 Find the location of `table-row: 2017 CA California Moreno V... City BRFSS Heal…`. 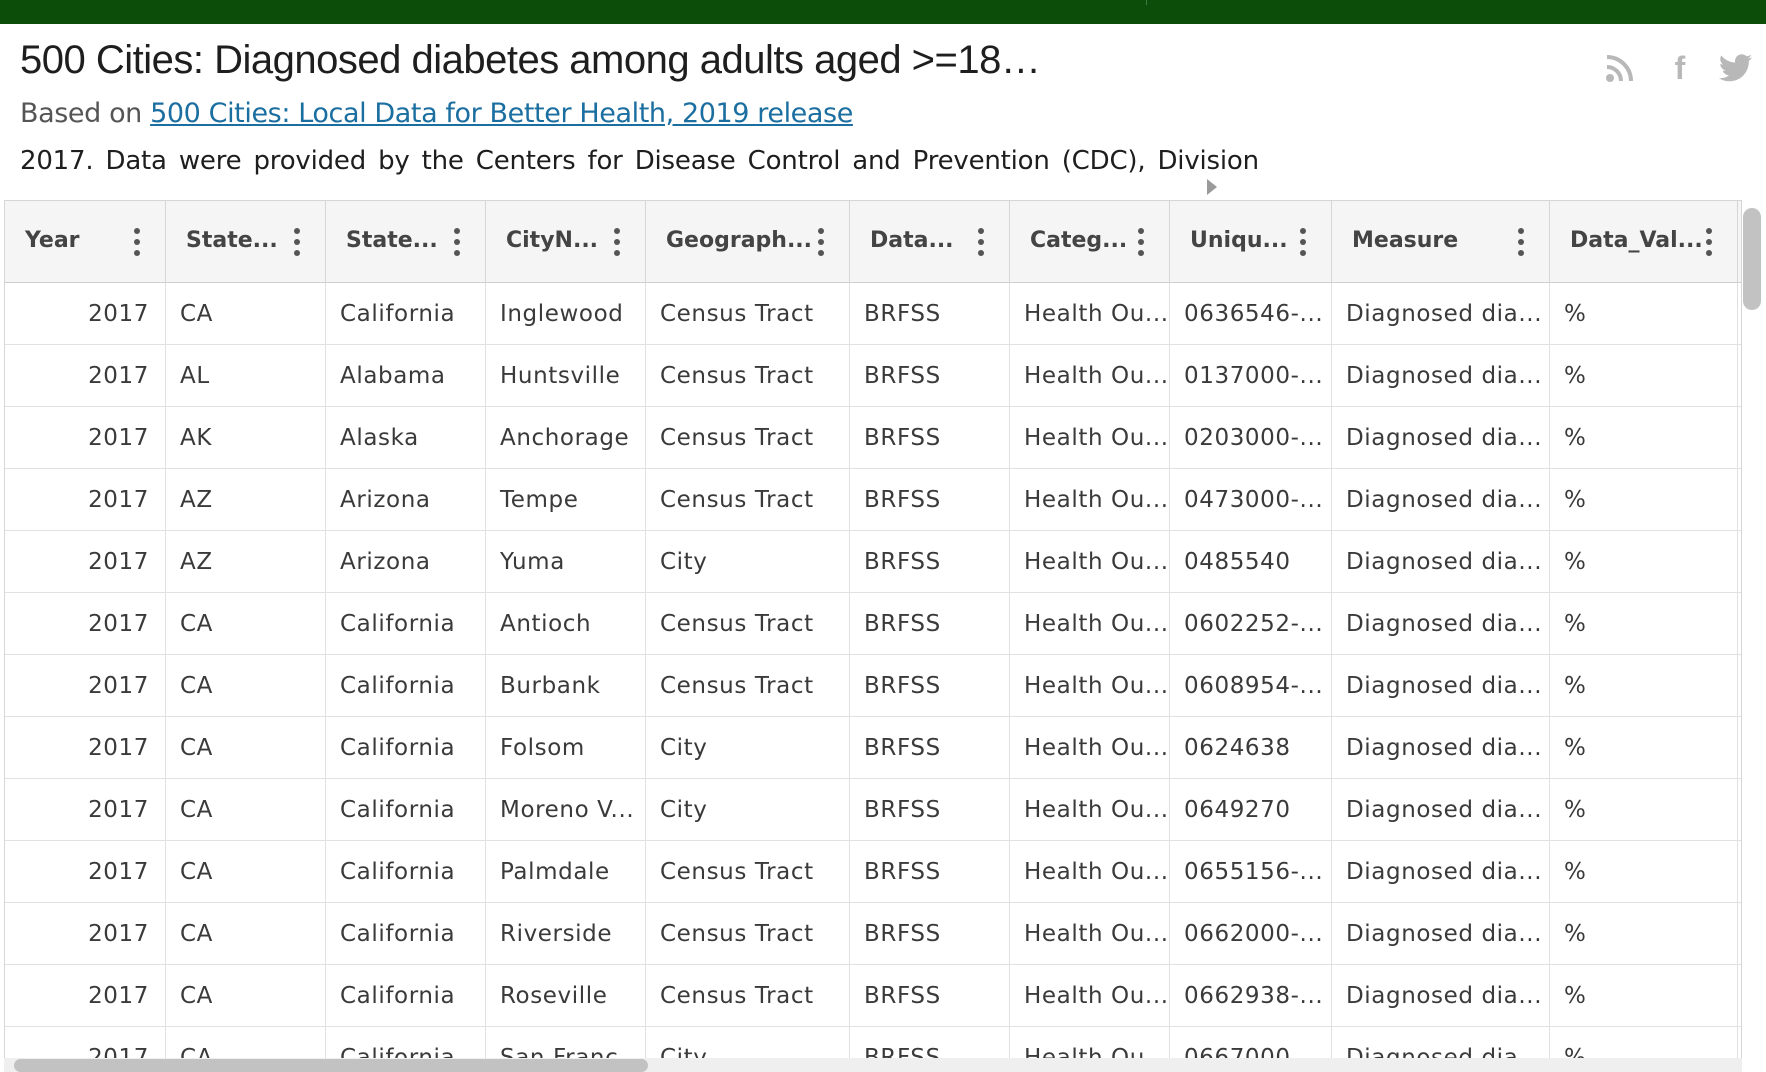

table-row: 2017 CA California Moreno V... City BRFSS Heal… is located at coordinates (873, 810).